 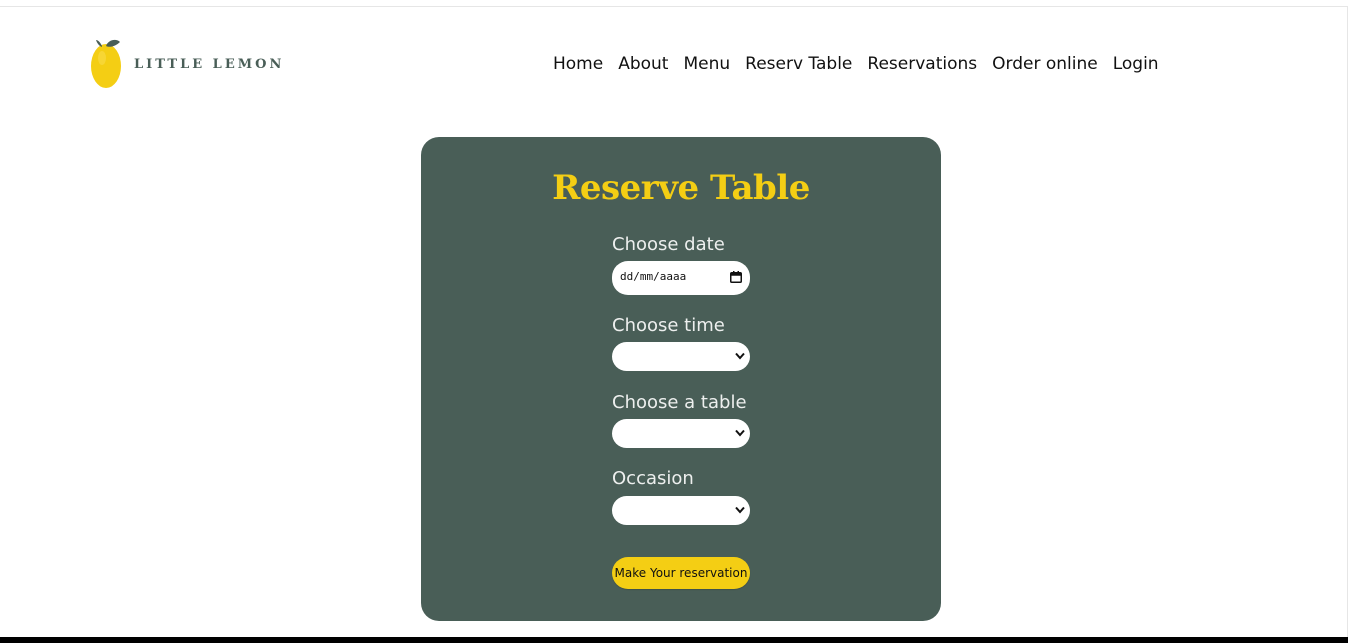 What do you see at coordinates (736, 277) in the screenshot?
I see `calendar-icon` at bounding box center [736, 277].